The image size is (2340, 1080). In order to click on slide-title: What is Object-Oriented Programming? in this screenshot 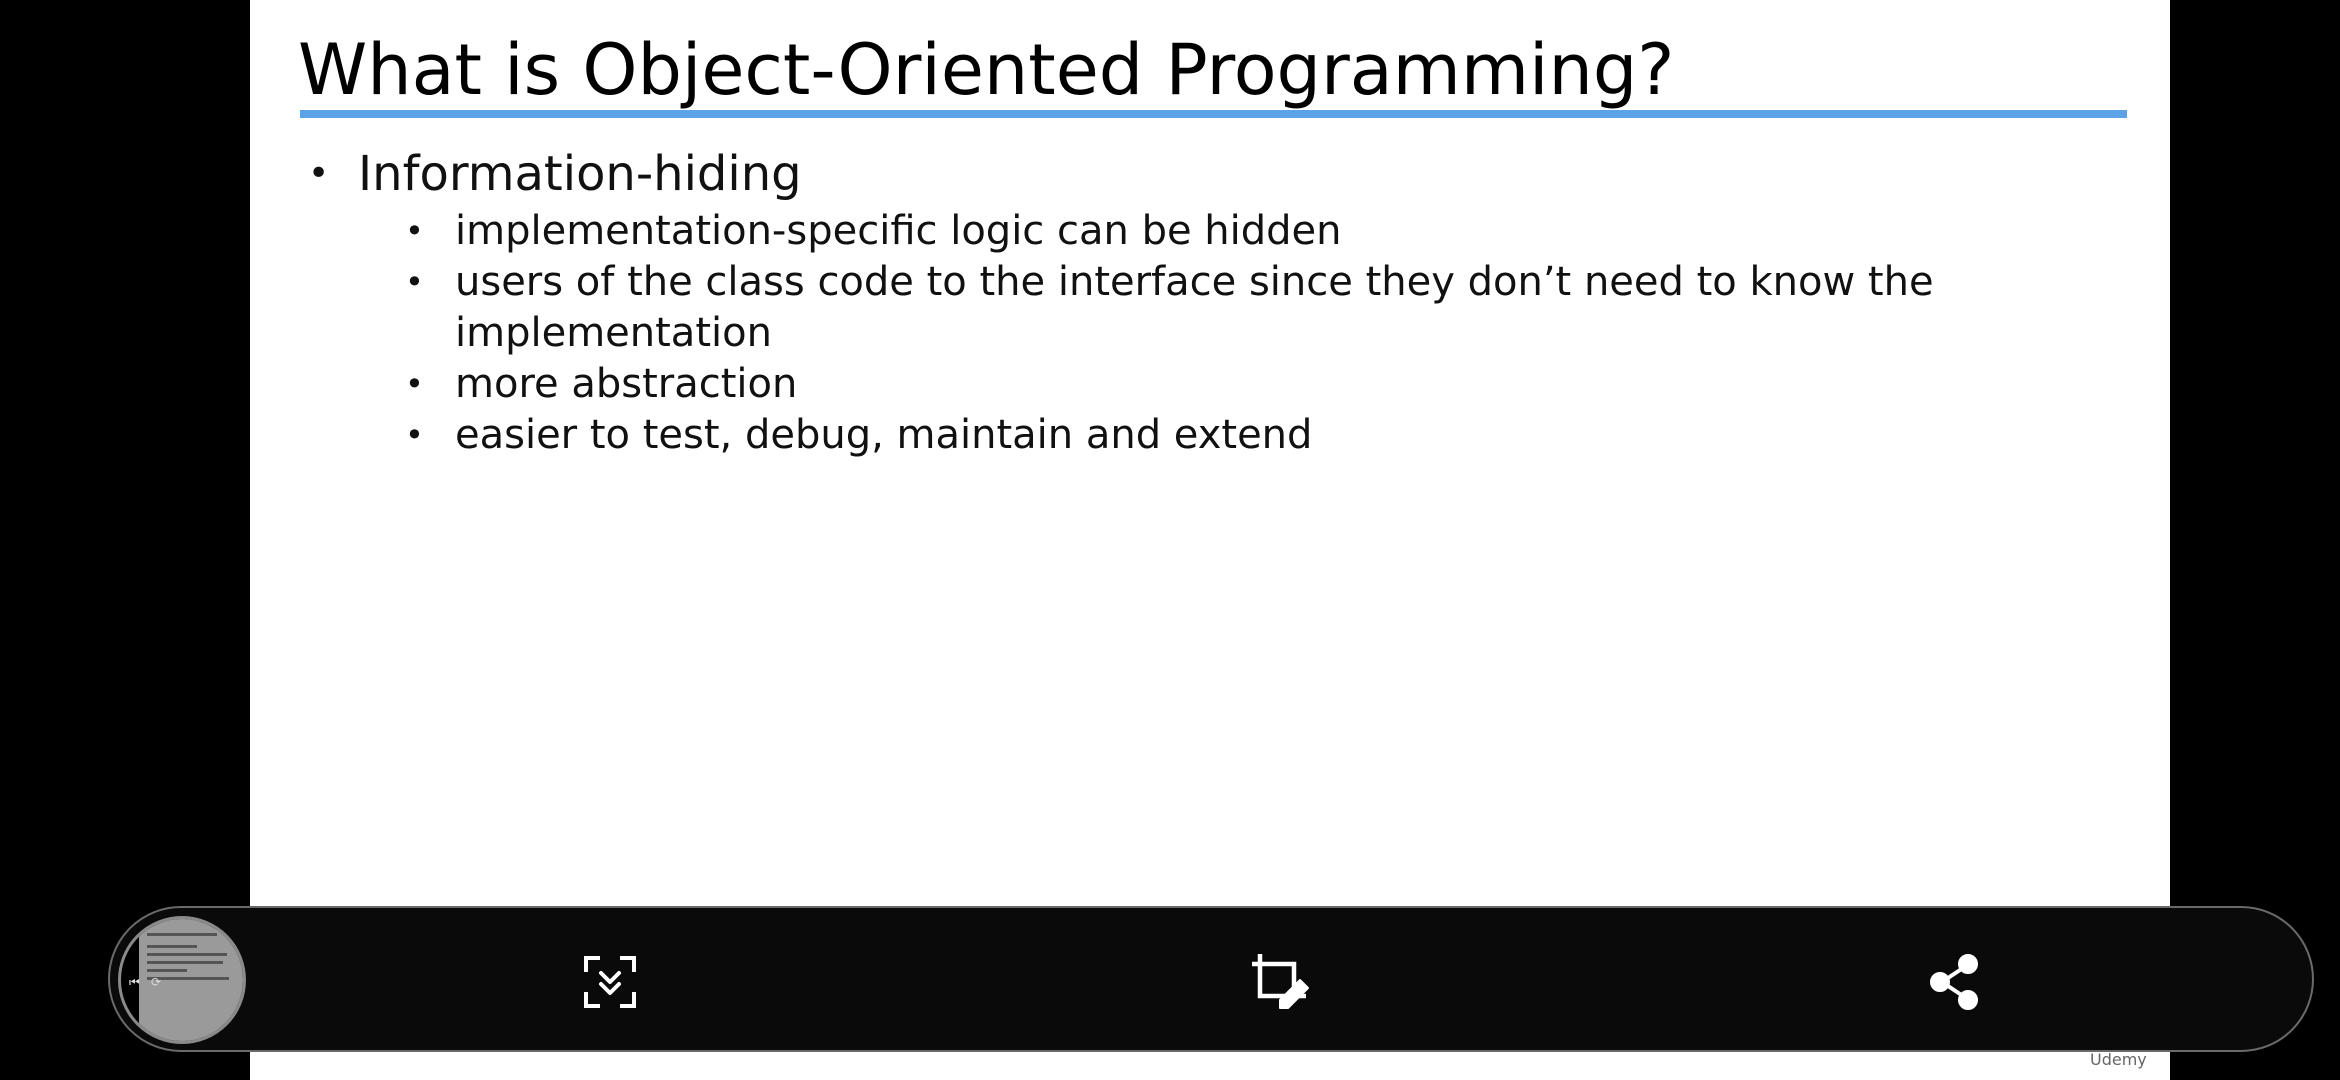, I will do `click(986, 70)`.